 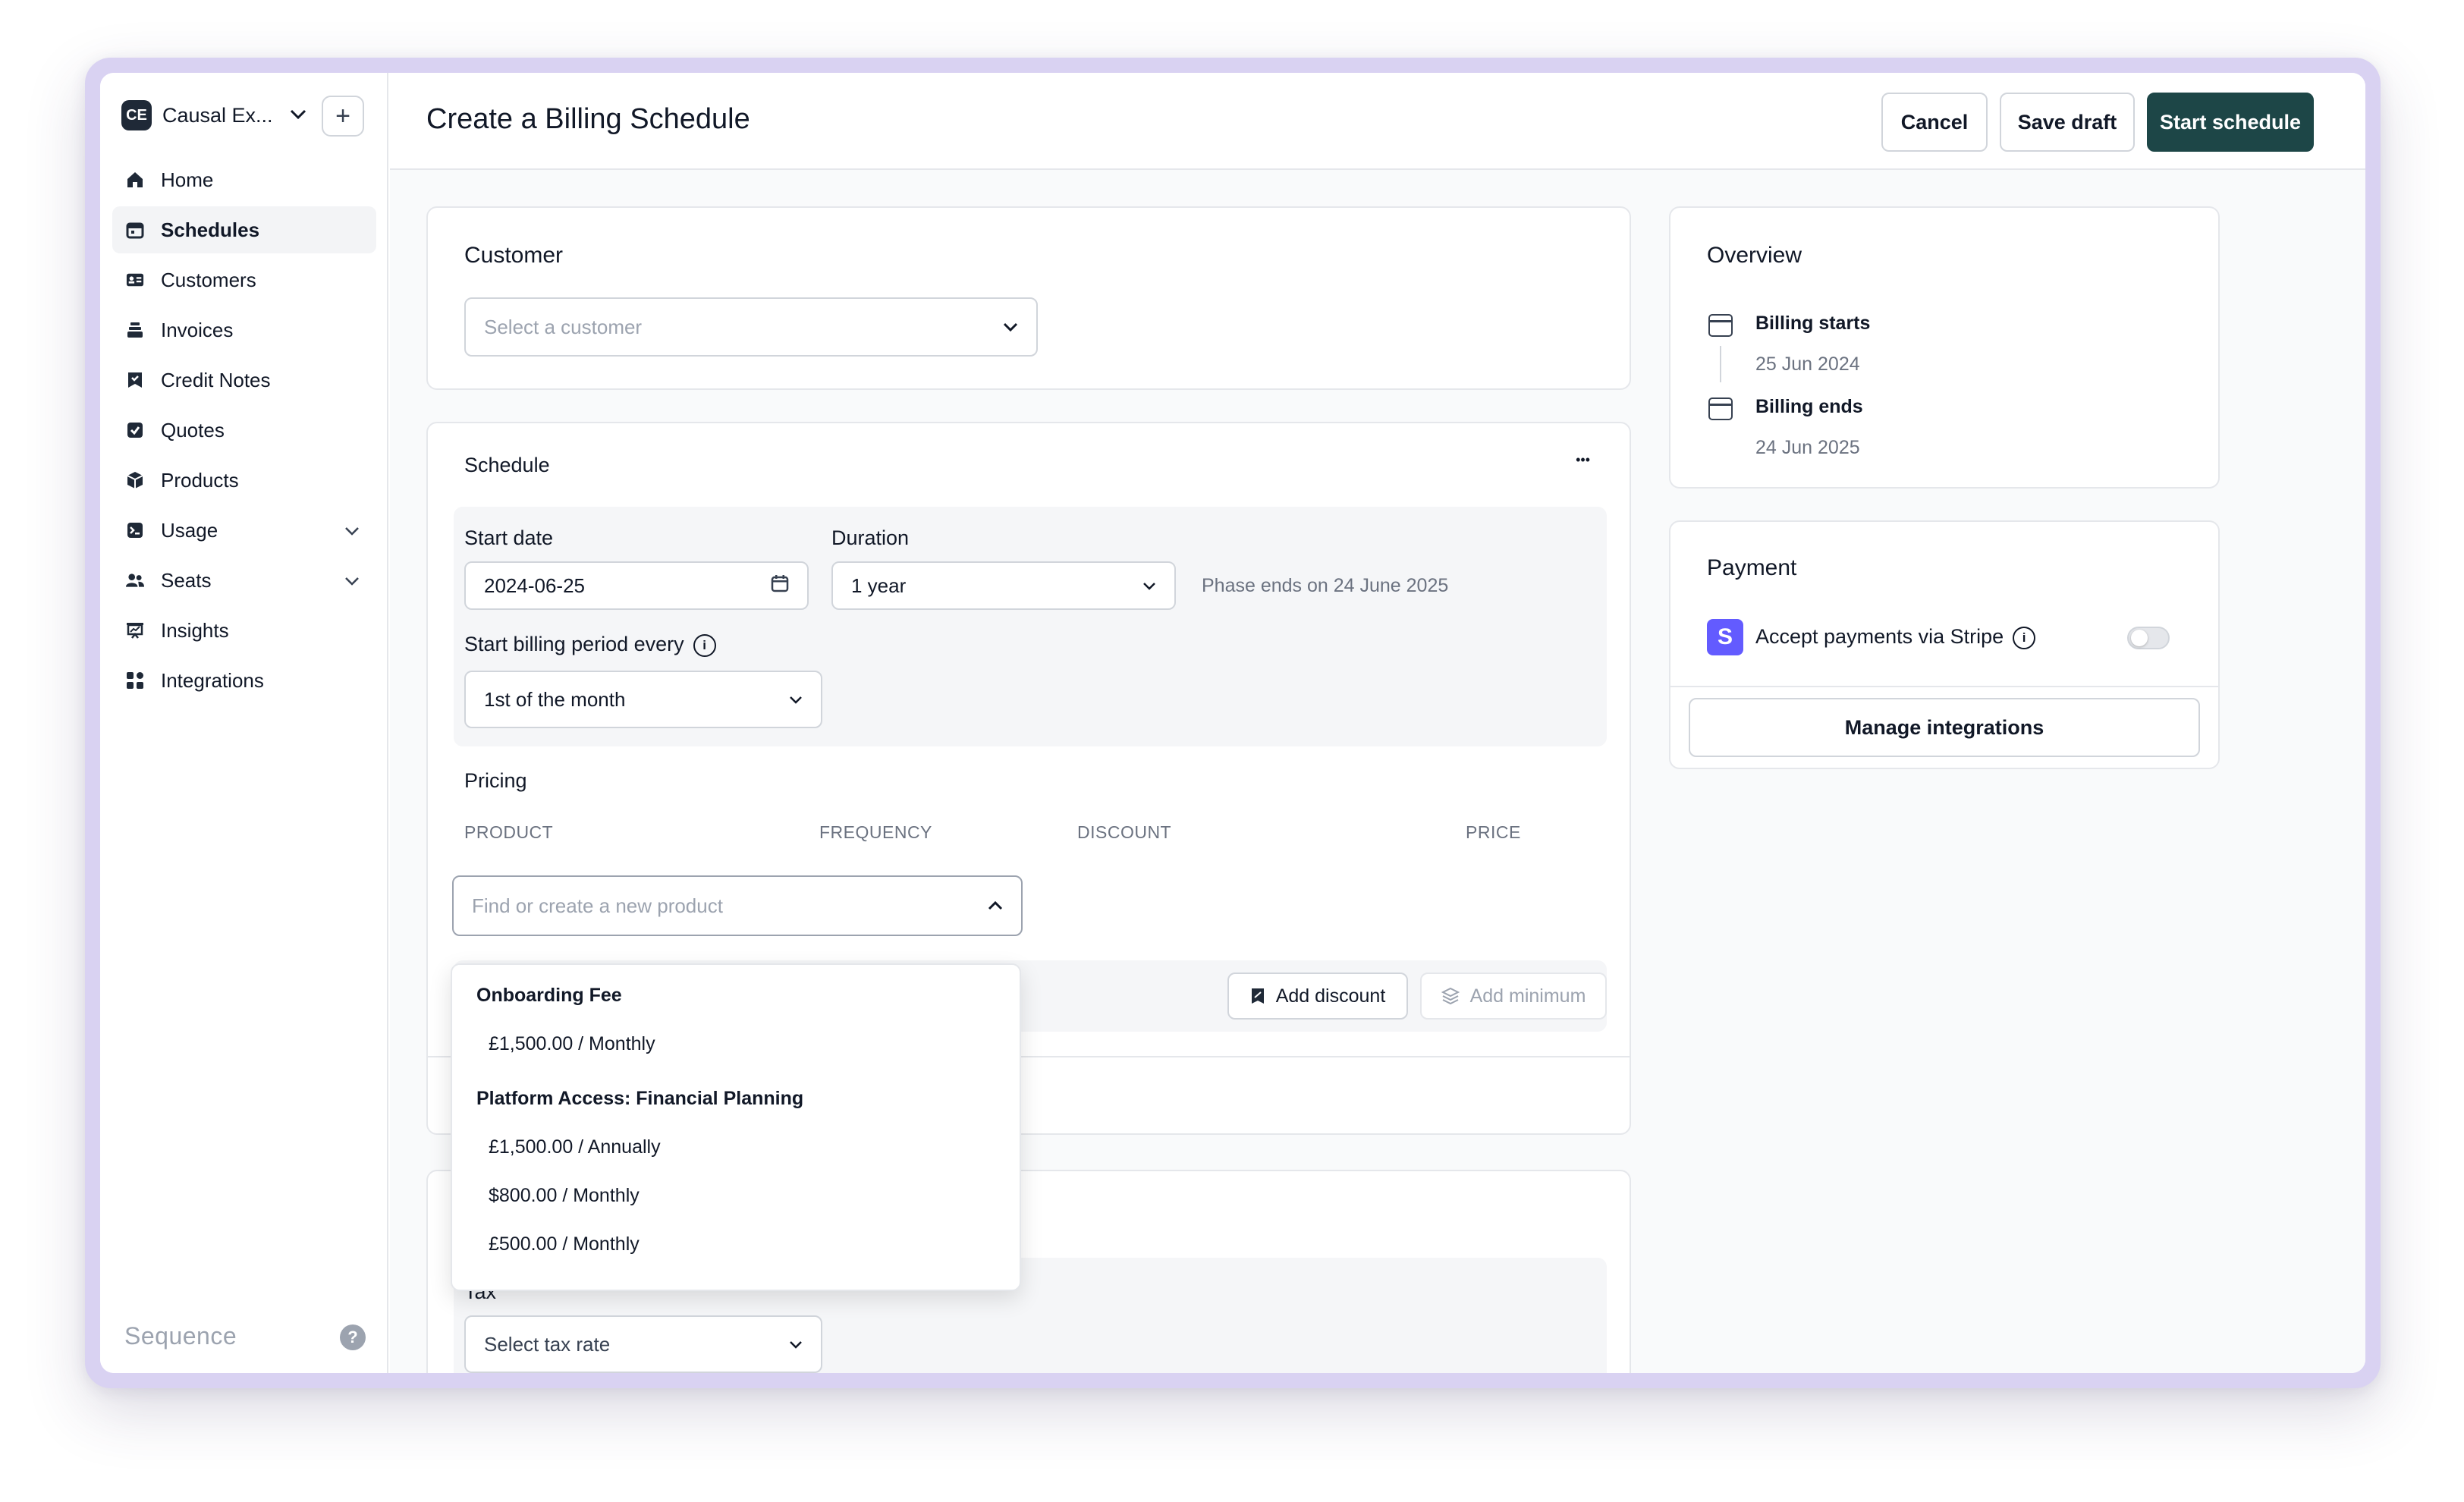 I want to click on add-minimum-button: Add minimum, so click(x=1513, y=996).